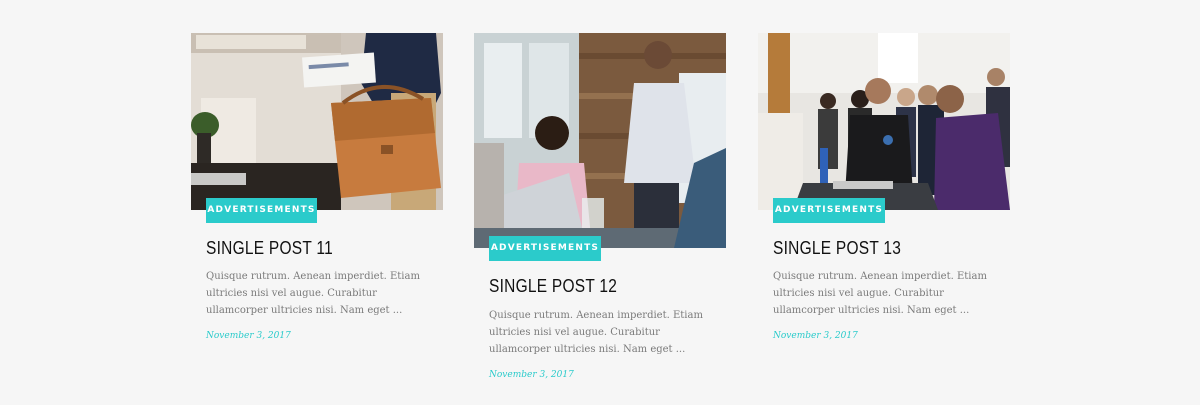 Image resolution: width=1200 pixels, height=405 pixels. What do you see at coordinates (600, 140) in the screenshot?
I see `post-thumbnail-meeting` at bounding box center [600, 140].